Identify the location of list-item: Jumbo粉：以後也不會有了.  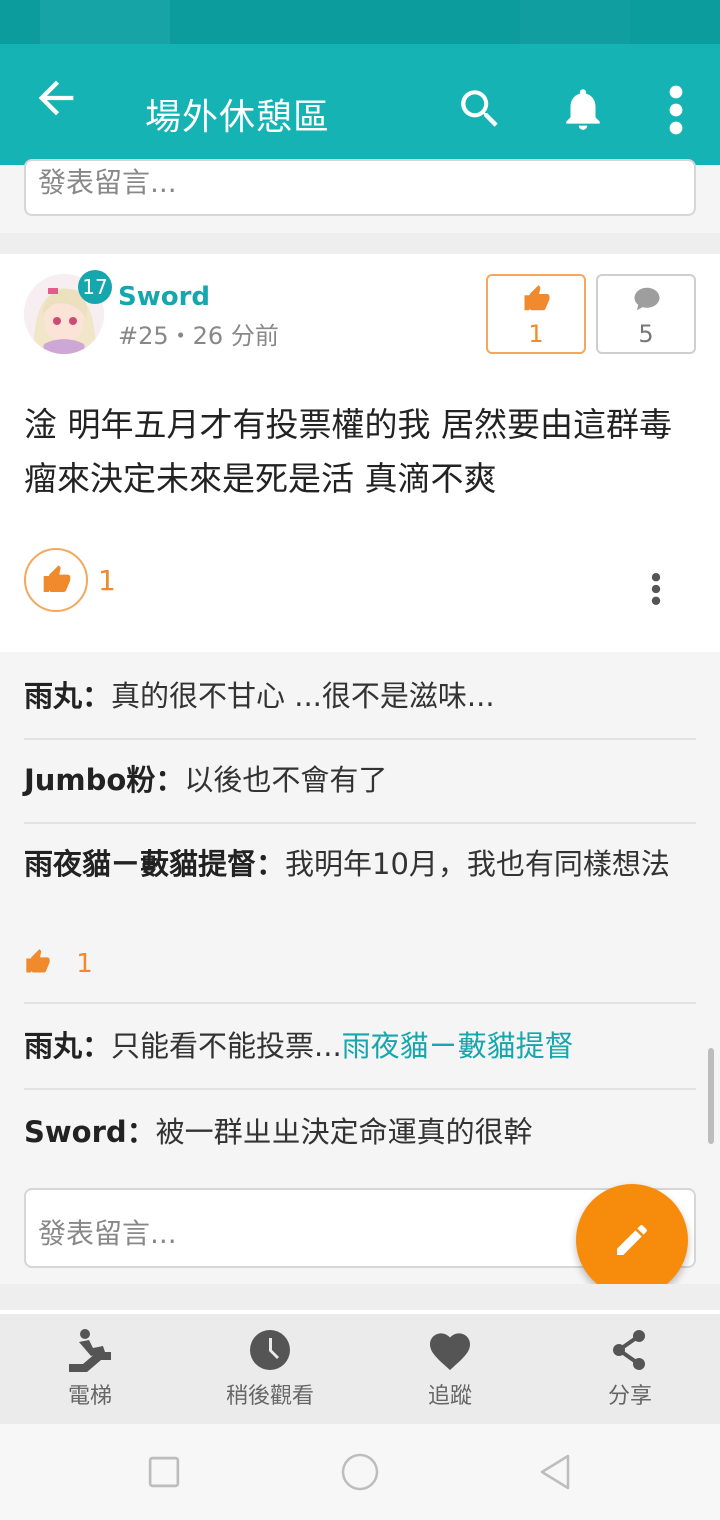
(360, 780).